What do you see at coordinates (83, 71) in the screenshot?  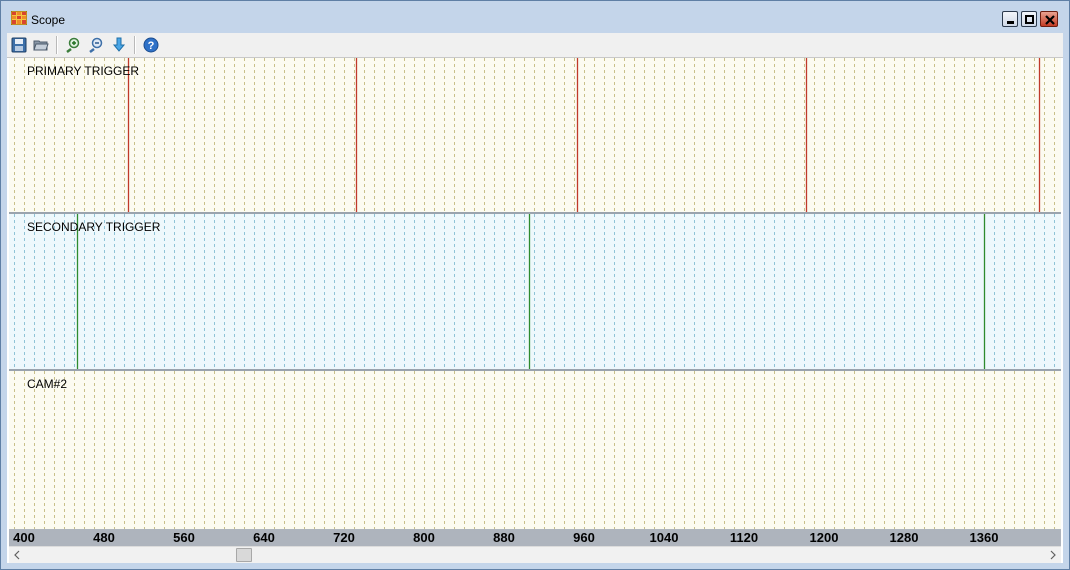 I see `track-label: PRIMARY TRIGGER` at bounding box center [83, 71].